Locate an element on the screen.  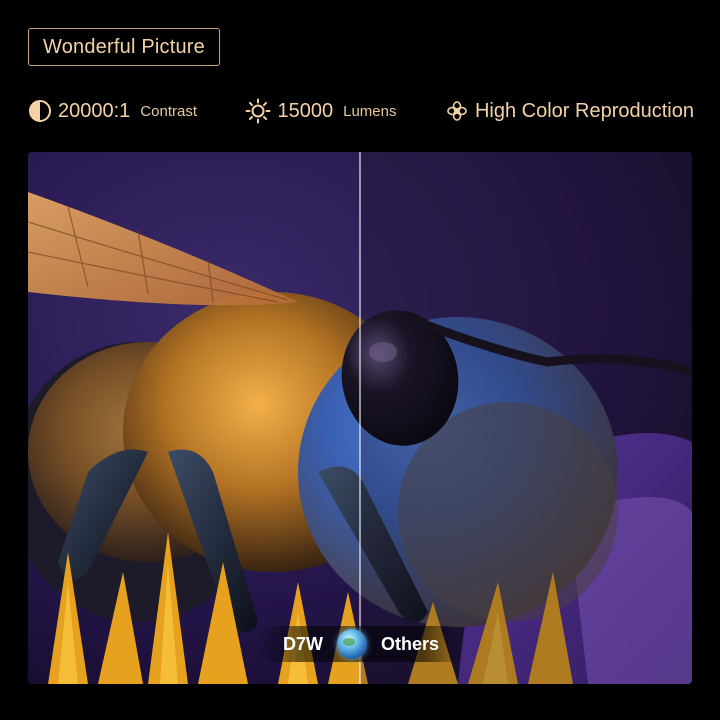
others-label: Others is located at coordinates (410, 643).